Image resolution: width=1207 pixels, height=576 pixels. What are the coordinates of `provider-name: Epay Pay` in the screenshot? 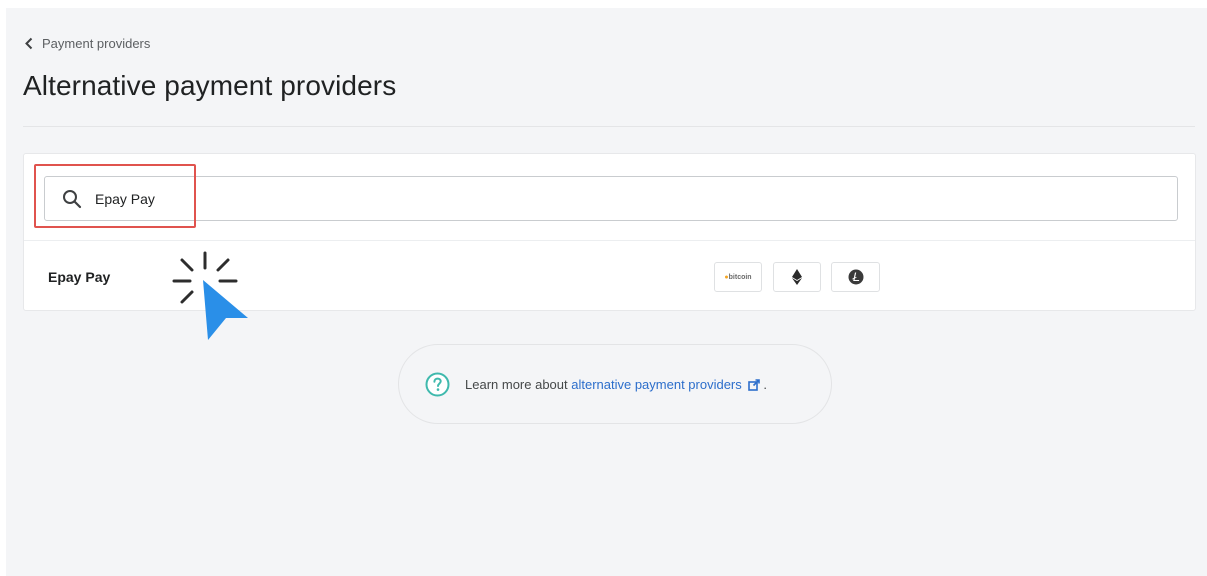 It's located at (79, 277).